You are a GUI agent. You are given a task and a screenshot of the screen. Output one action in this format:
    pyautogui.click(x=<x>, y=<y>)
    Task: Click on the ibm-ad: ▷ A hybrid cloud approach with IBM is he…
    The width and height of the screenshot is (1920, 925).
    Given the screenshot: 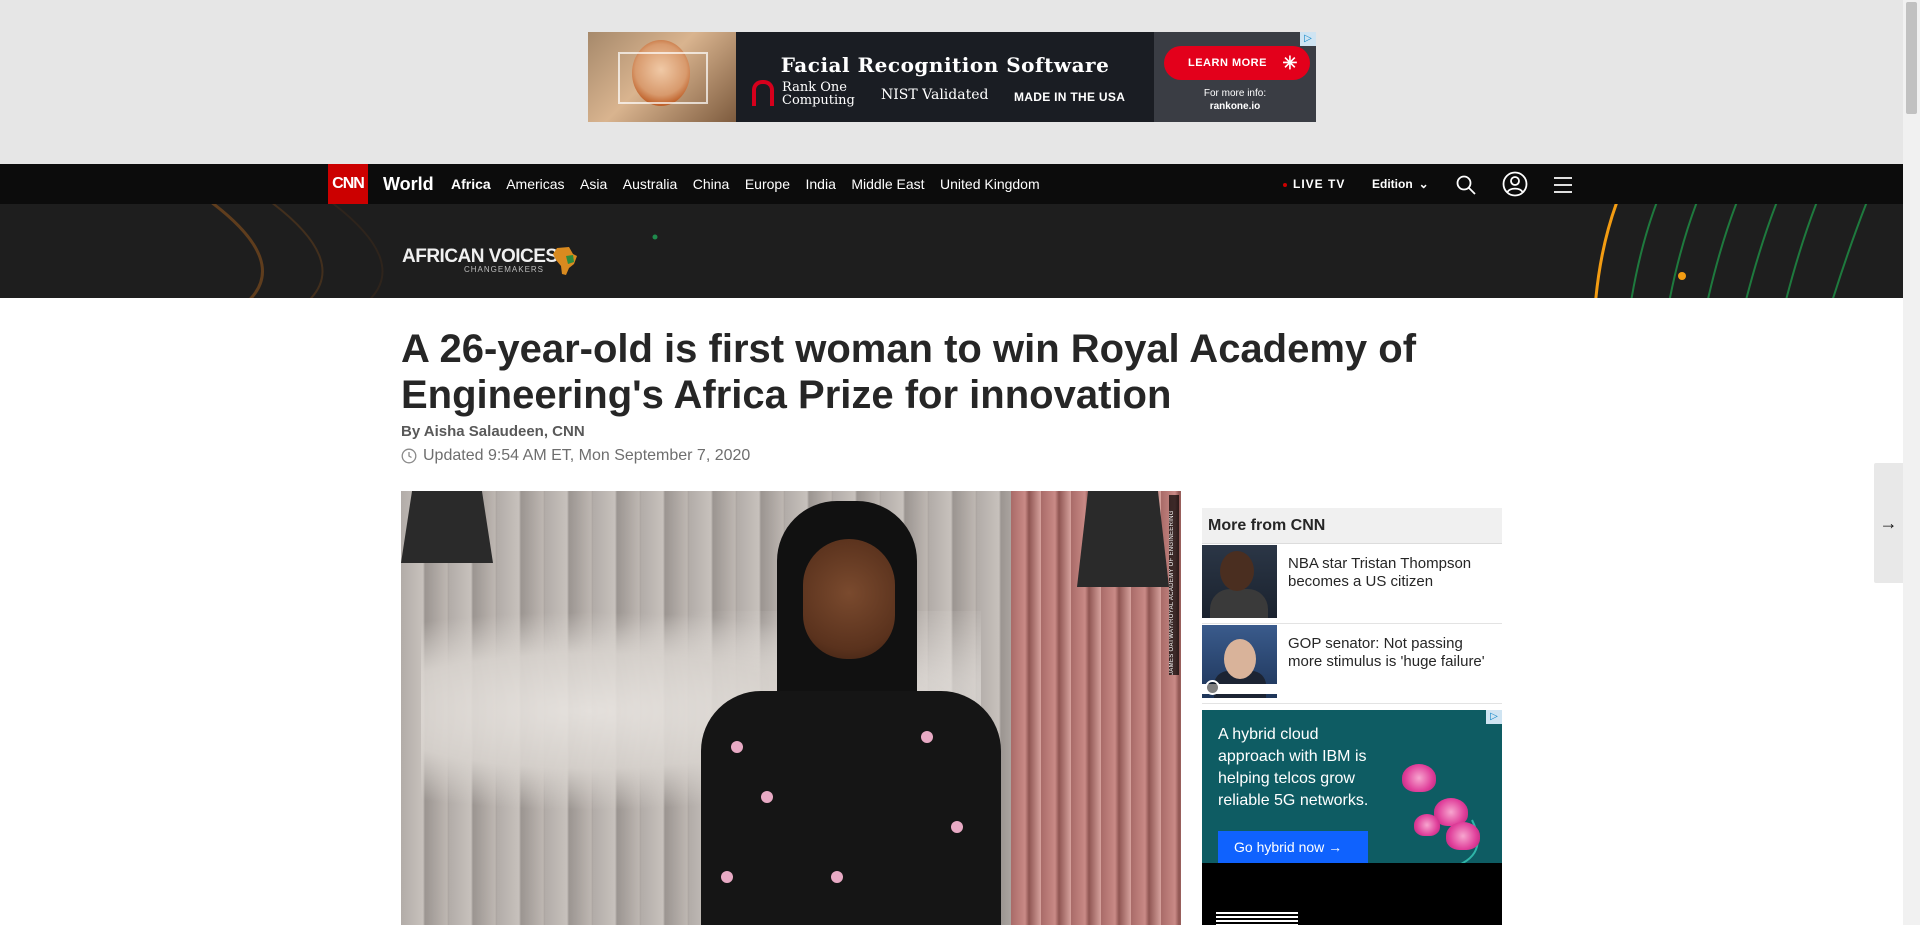 What is the action you would take?
    pyautogui.click(x=1352, y=817)
    